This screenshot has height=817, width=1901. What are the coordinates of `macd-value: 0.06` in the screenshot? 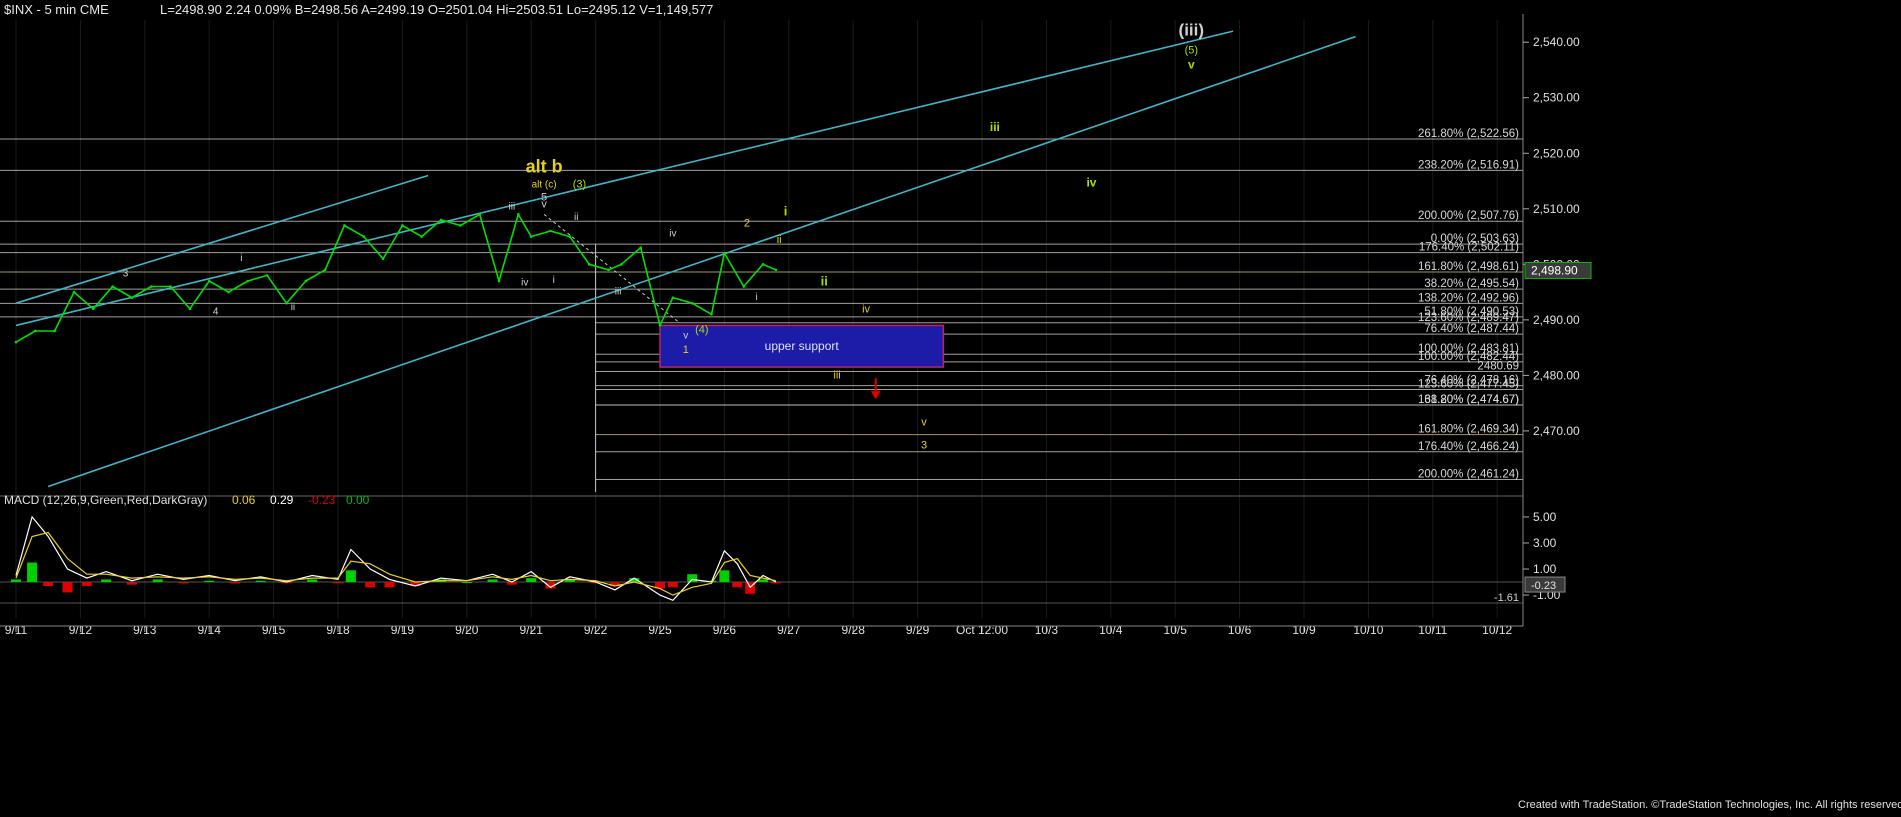 It's located at (244, 500).